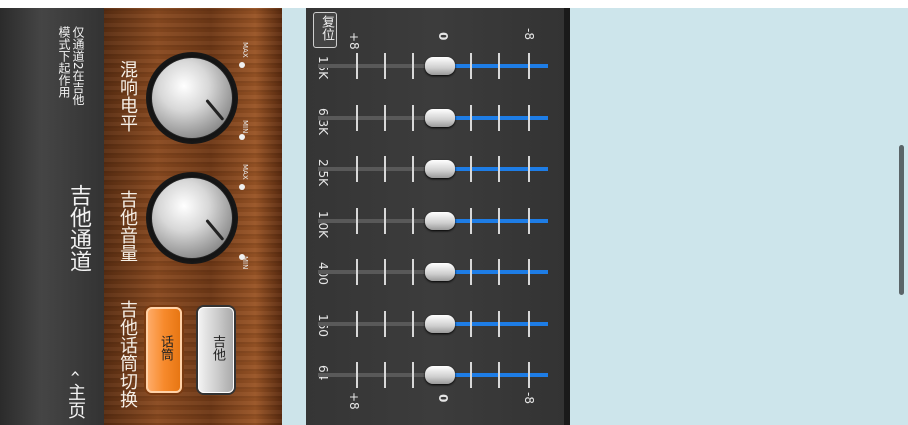 The width and height of the screenshot is (908, 425). Describe the element at coordinates (127, 96) in the screenshot. I see `reverb-level-label: 混响电平` at that location.